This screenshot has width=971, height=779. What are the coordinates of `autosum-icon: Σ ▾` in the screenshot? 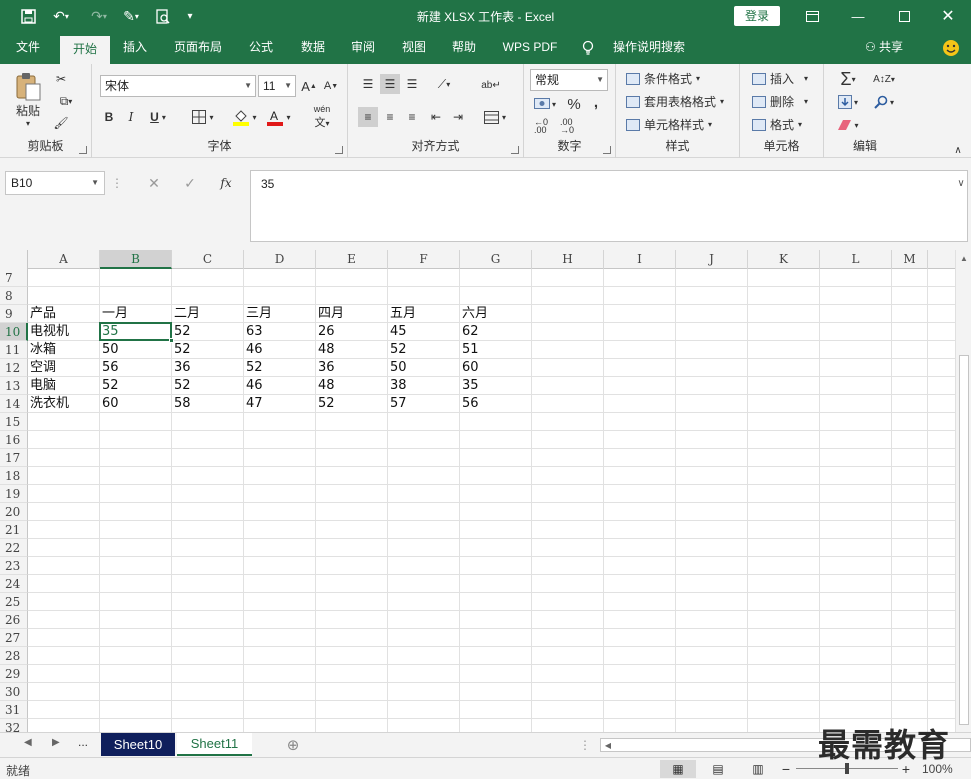 It's located at (848, 79).